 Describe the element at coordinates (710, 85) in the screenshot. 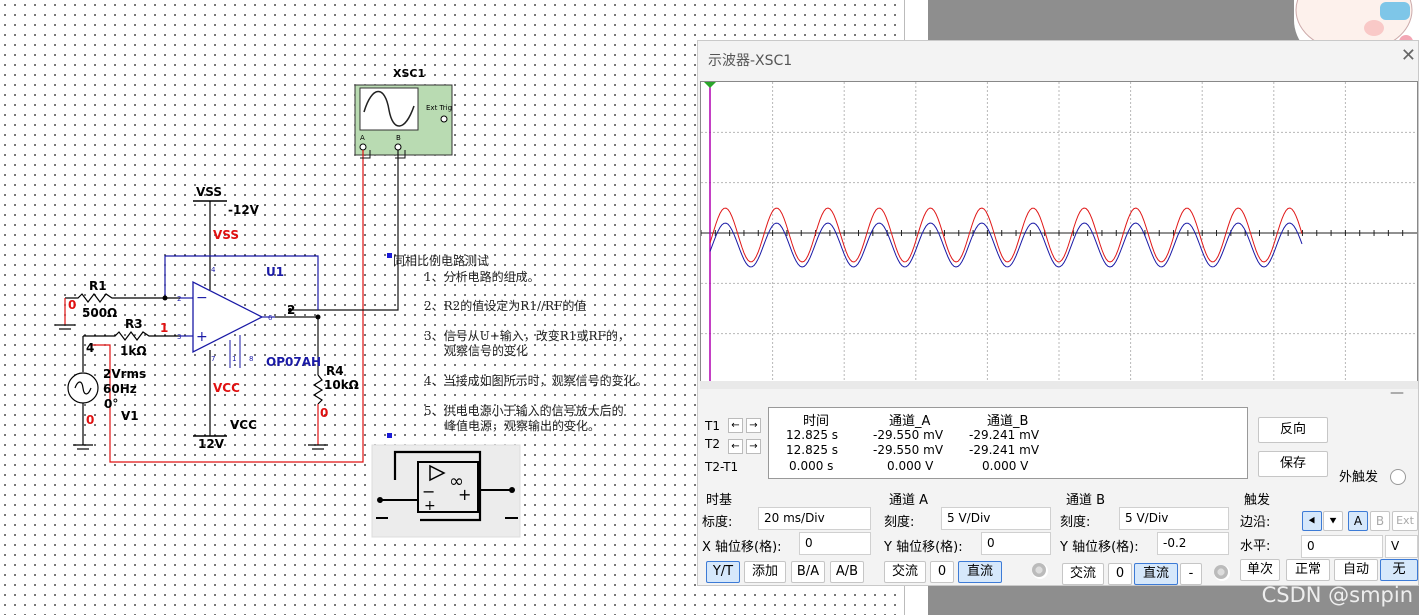

I see `cursor-t1-handle` at that location.